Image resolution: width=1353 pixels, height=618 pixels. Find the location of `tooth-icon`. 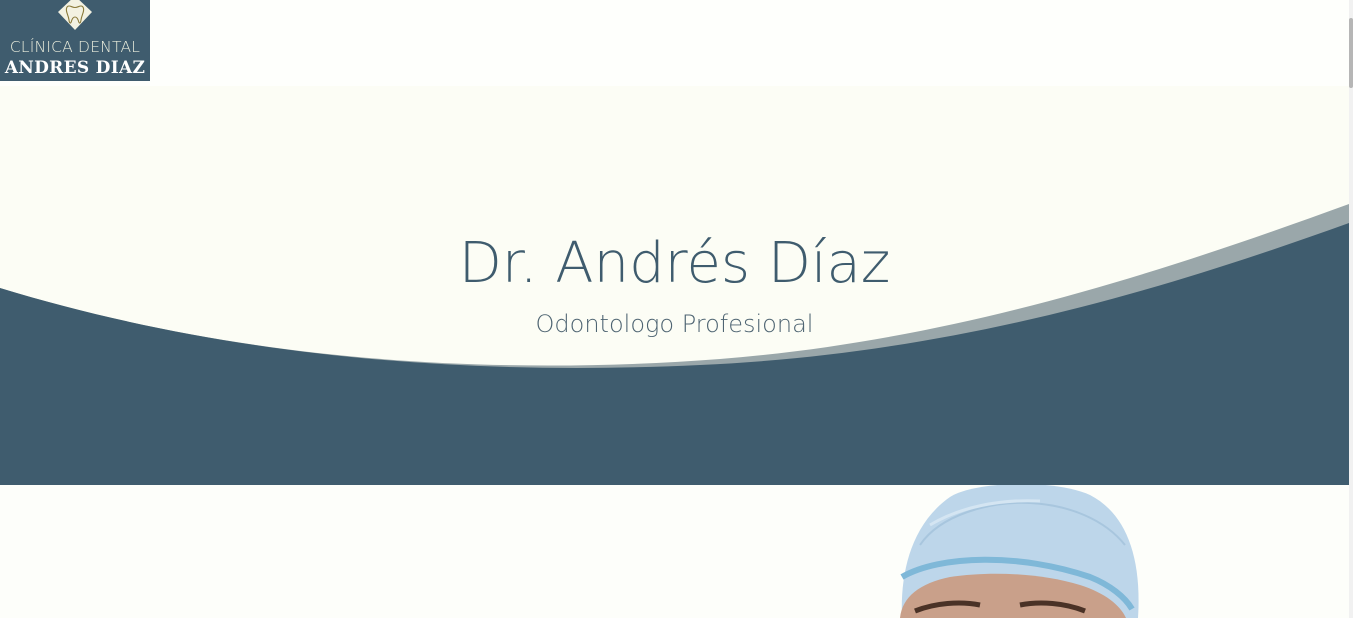

tooth-icon is located at coordinates (75, 15).